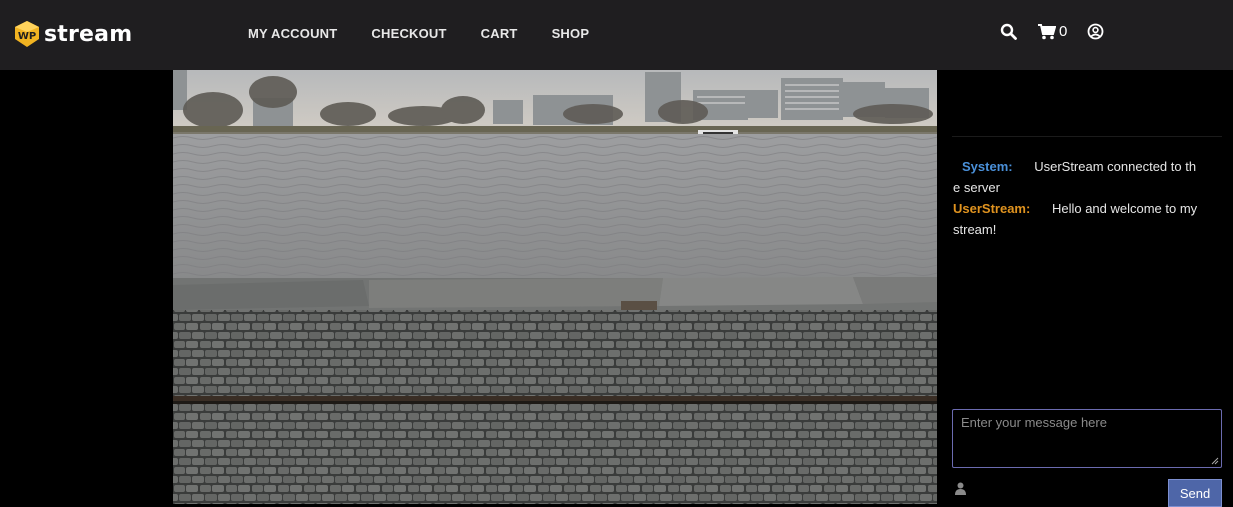  I want to click on chat-message-input, so click(1087, 438).